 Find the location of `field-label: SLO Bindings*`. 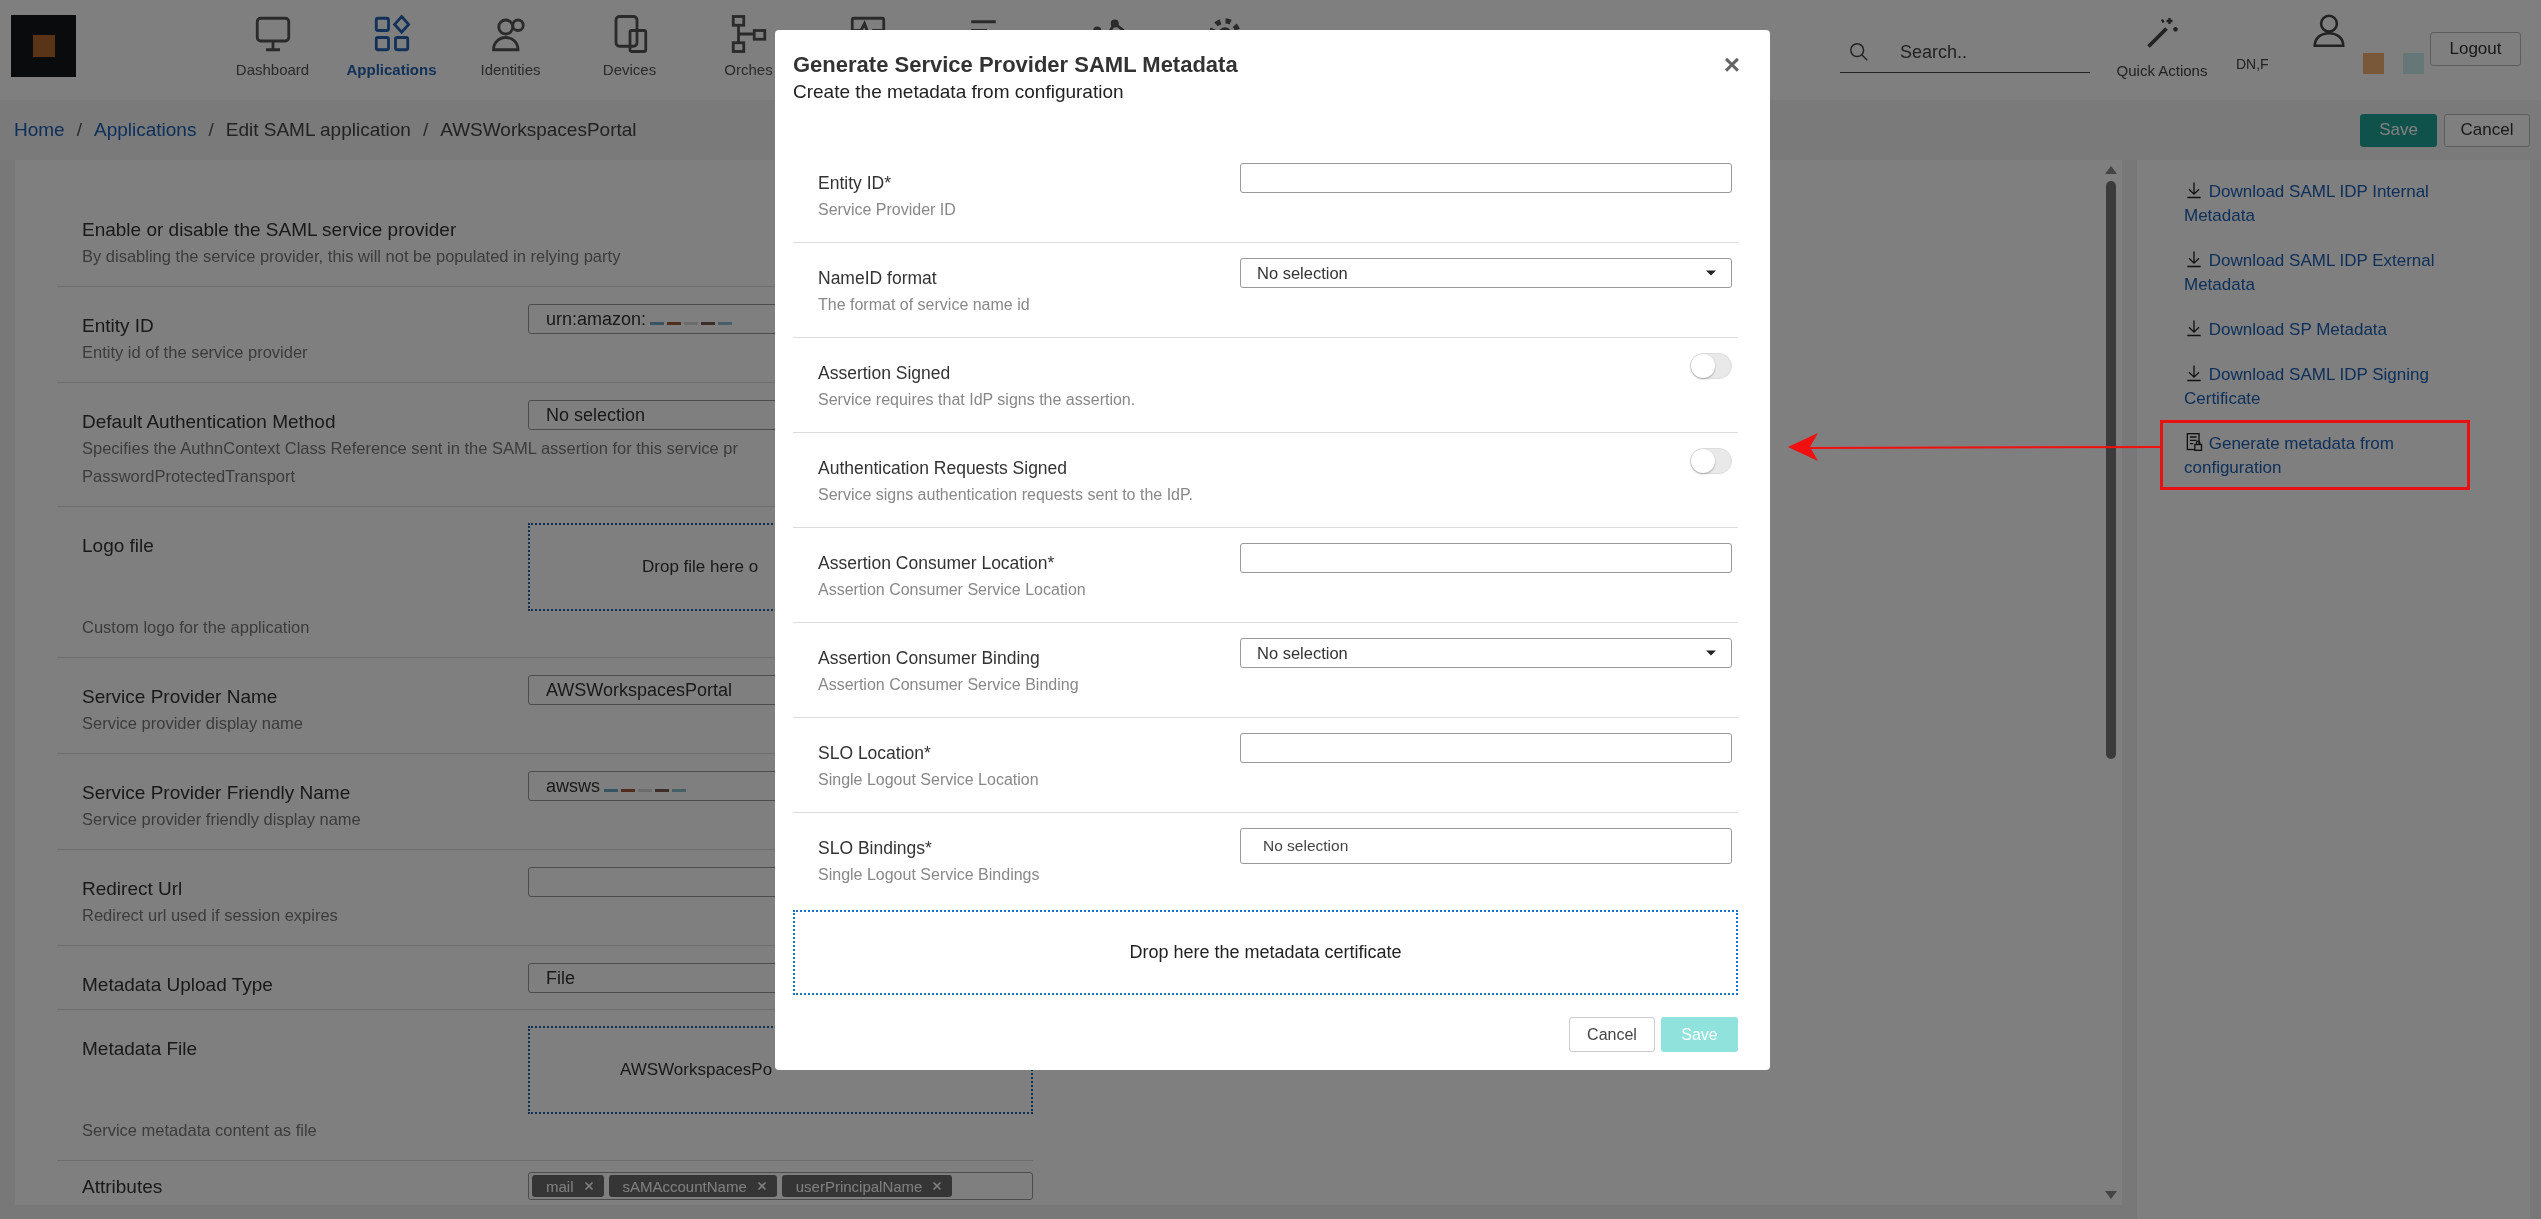

field-label: SLO Bindings* is located at coordinates (875, 848).